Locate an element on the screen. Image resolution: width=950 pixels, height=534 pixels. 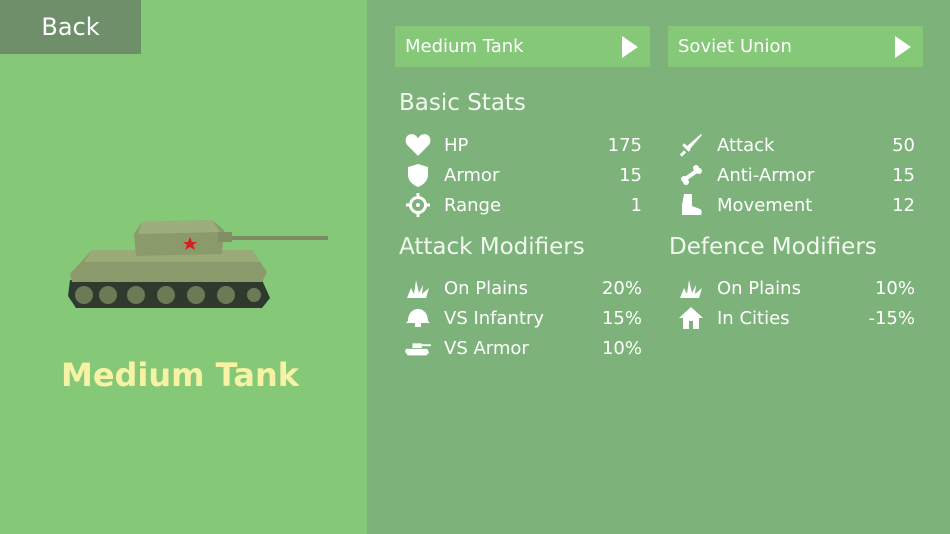
tank-image is located at coordinates (198, 264).